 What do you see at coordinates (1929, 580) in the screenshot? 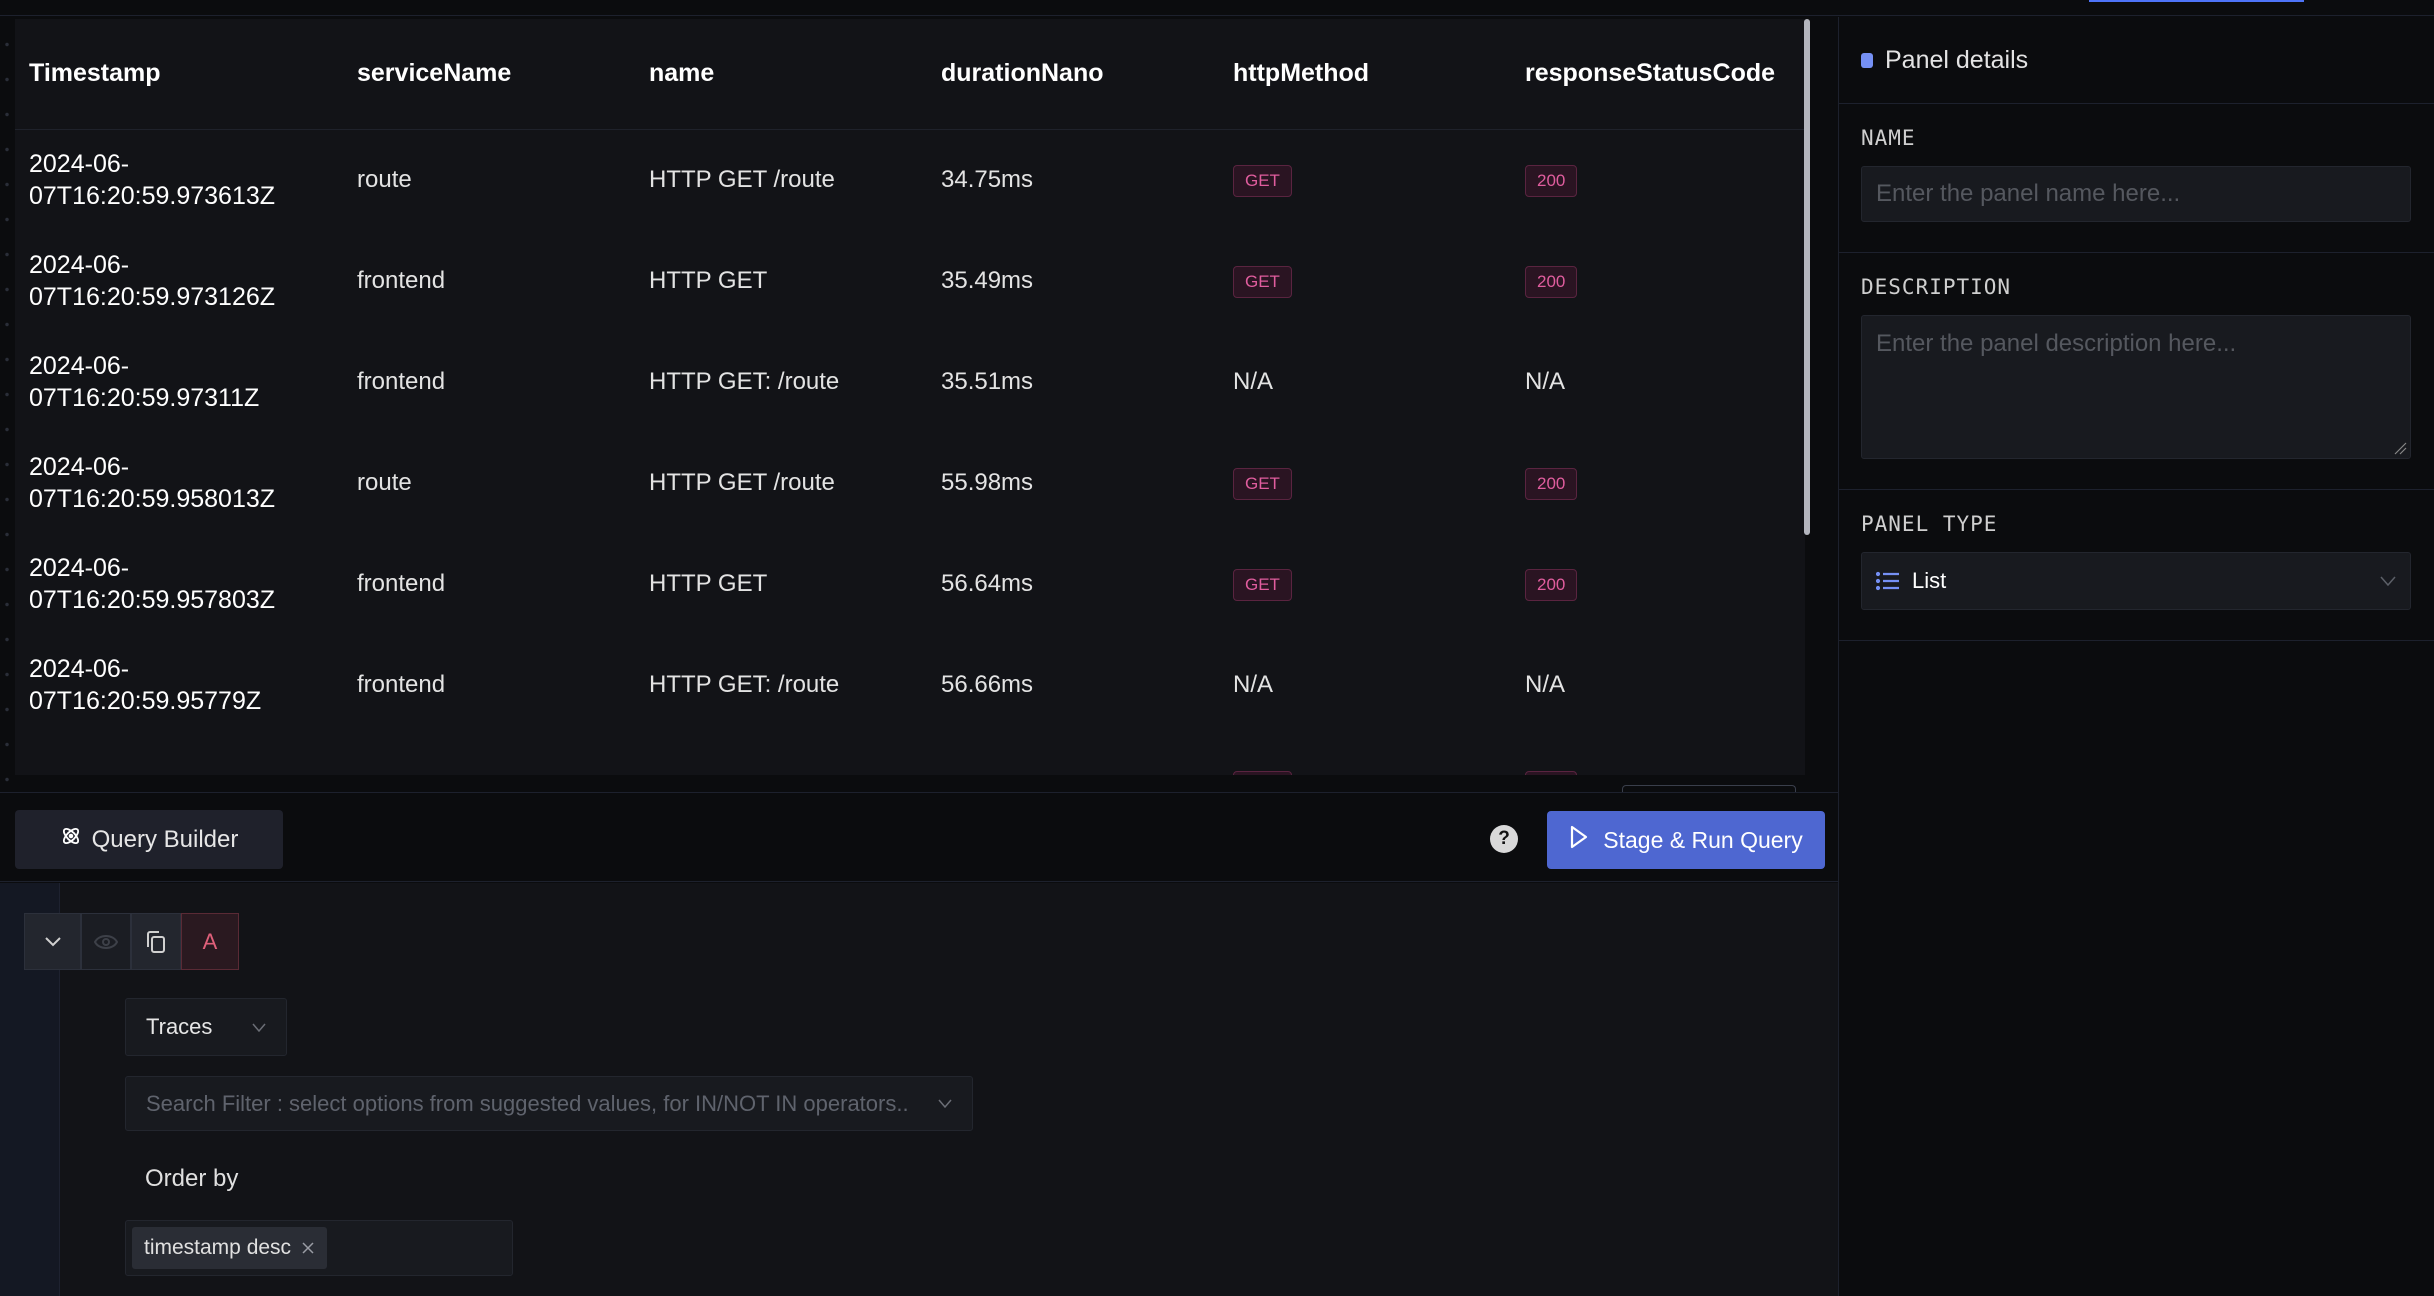
I see `panel-type-value: List` at bounding box center [1929, 580].